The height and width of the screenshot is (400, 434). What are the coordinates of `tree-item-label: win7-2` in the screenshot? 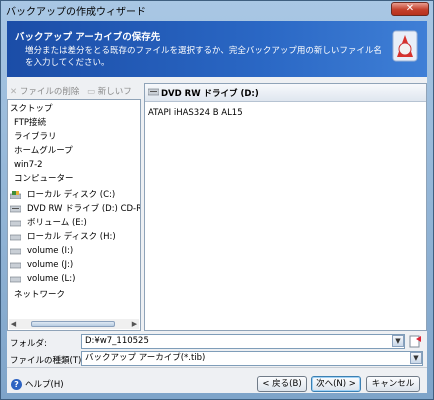 It's located at (28, 165).